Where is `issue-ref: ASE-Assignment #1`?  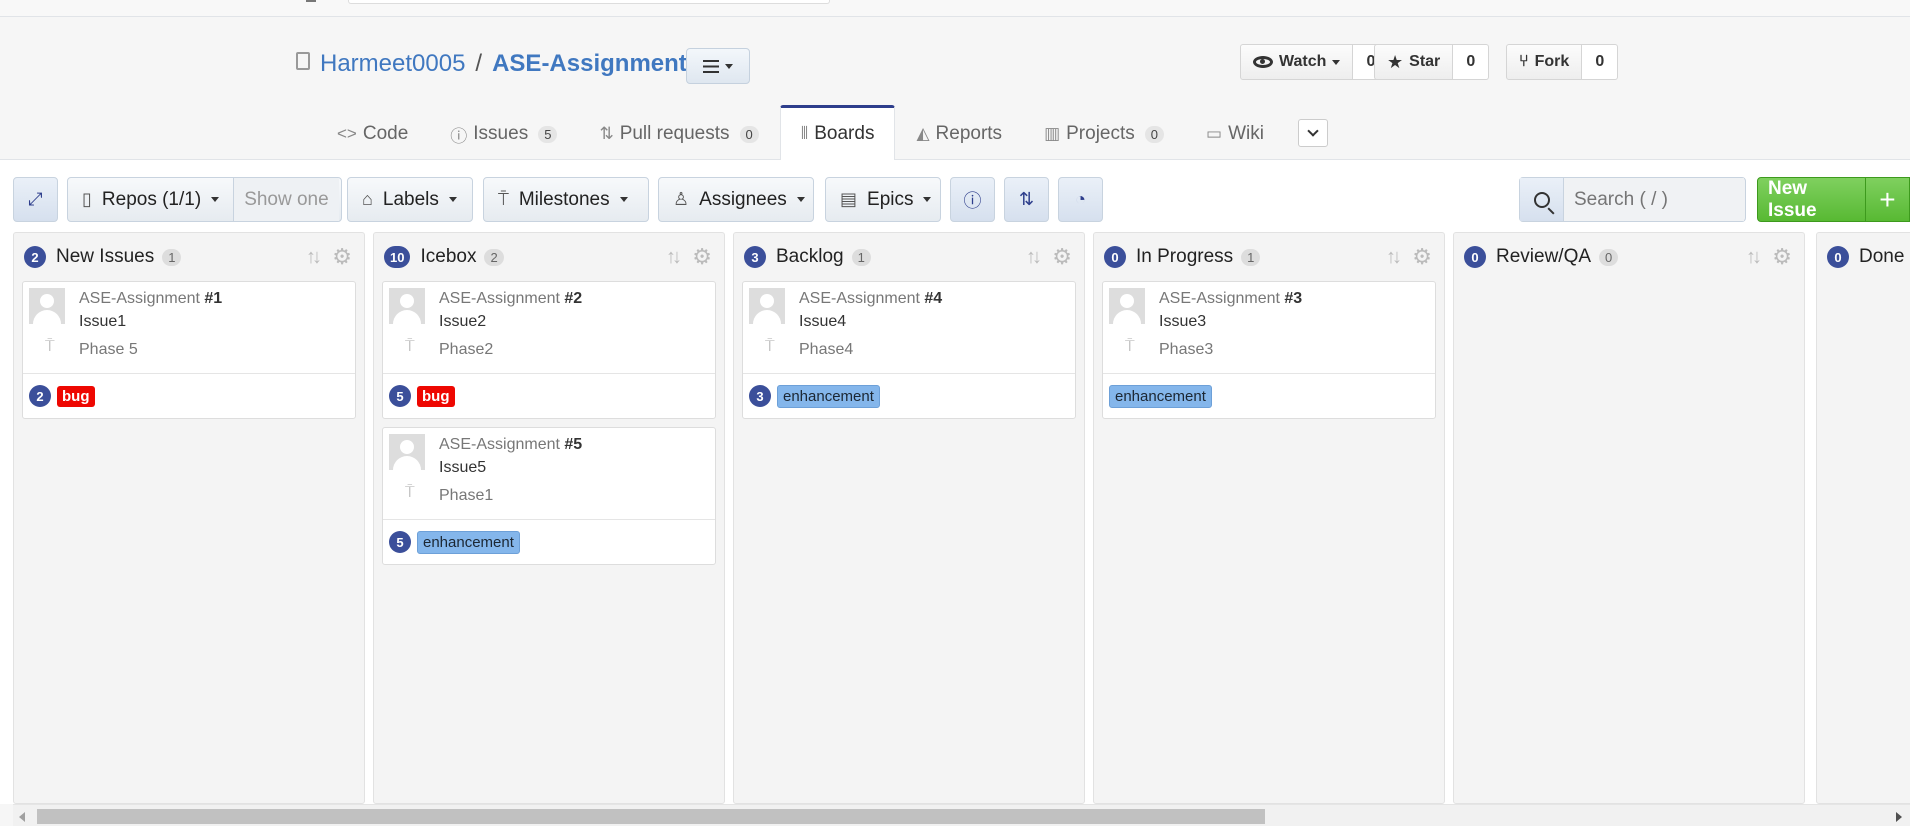
issue-ref: ASE-Assignment #1 is located at coordinates (150, 299).